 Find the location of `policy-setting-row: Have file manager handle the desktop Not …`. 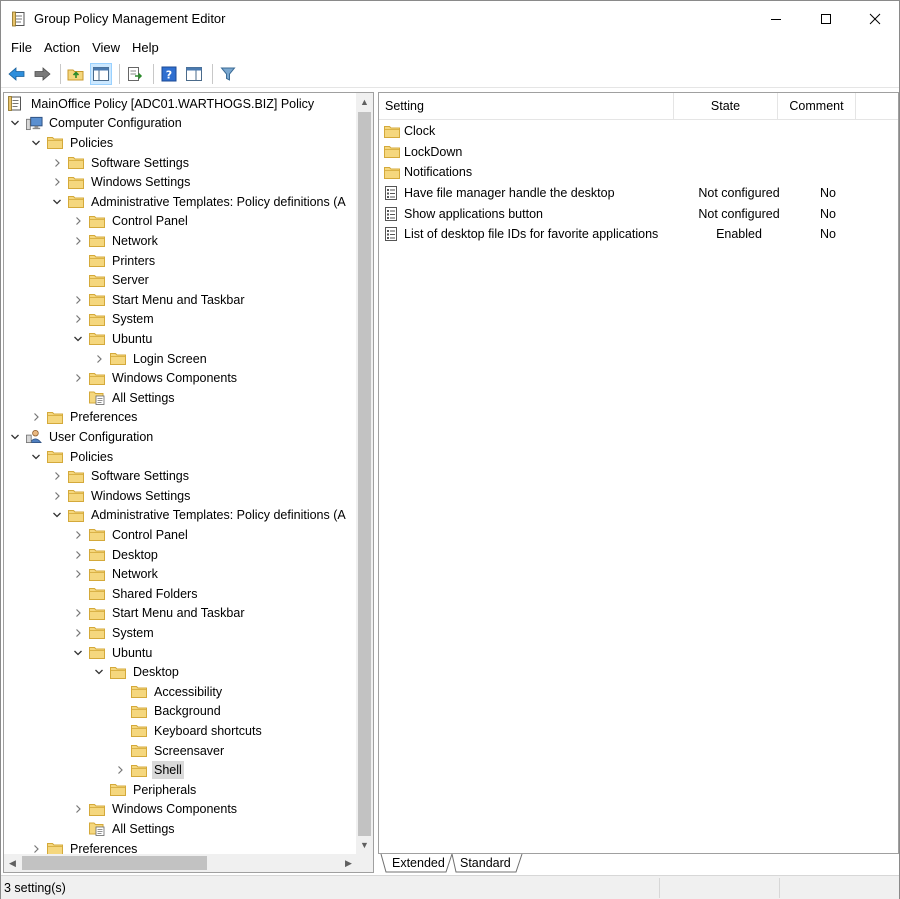

policy-setting-row: Have file manager handle the desktop Not … is located at coordinates (638, 193).